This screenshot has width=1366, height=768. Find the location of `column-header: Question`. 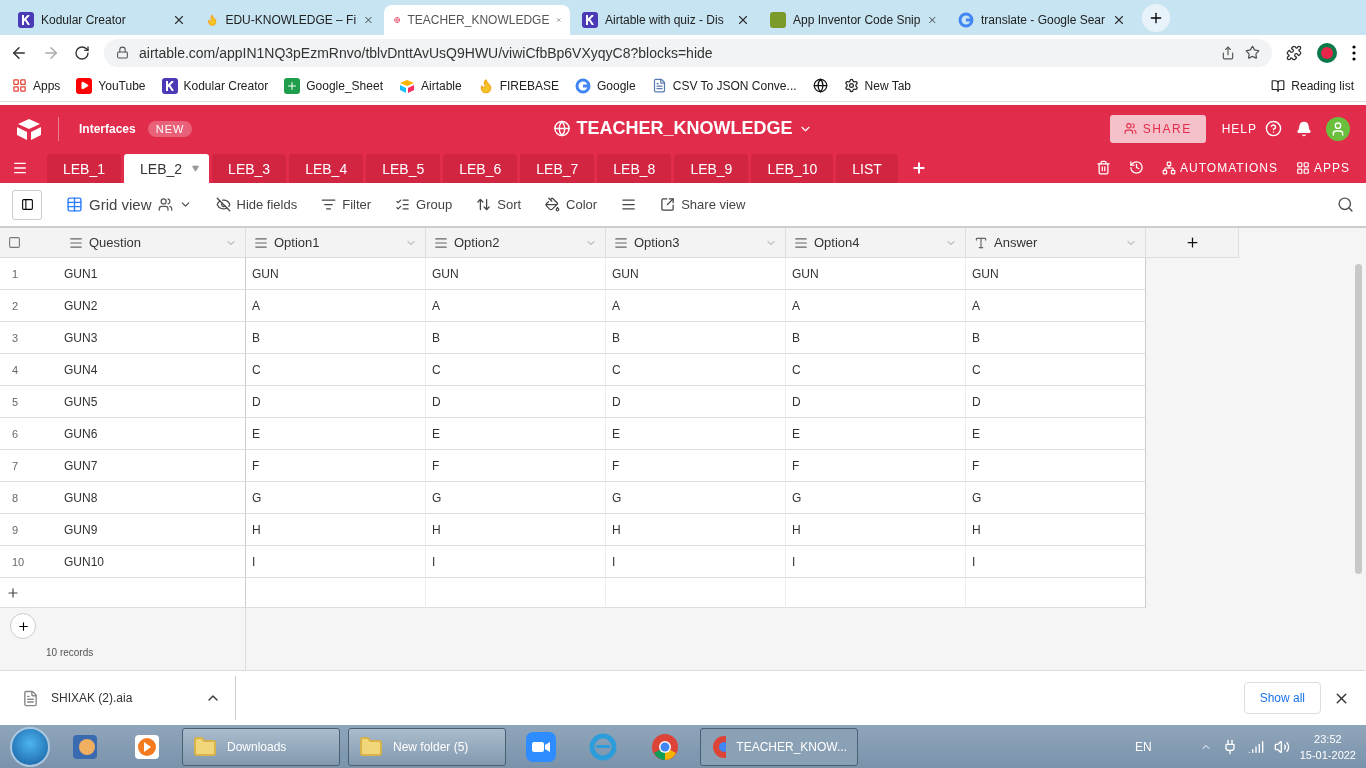

column-header: Question is located at coordinates (154, 242).